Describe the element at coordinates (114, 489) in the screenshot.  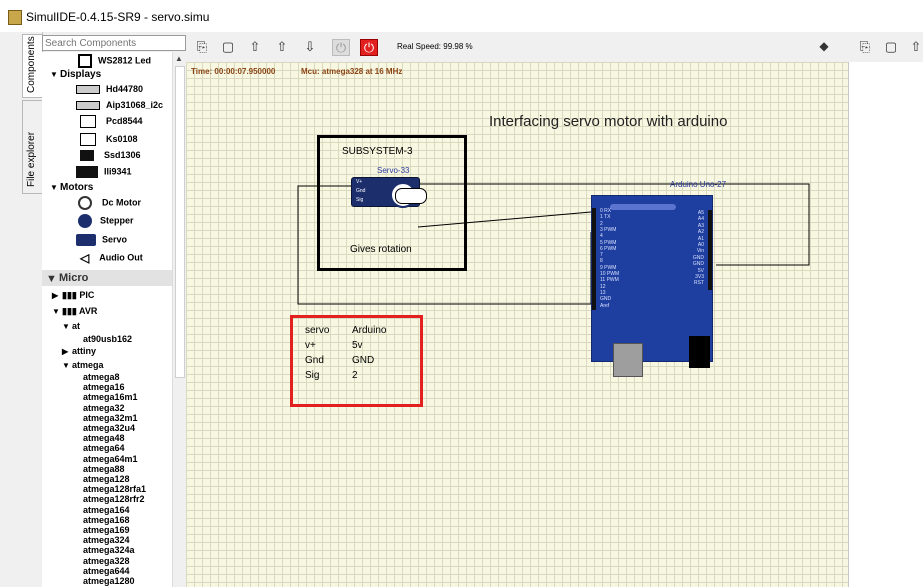
I see `list-item: atmega128rfa1` at that location.